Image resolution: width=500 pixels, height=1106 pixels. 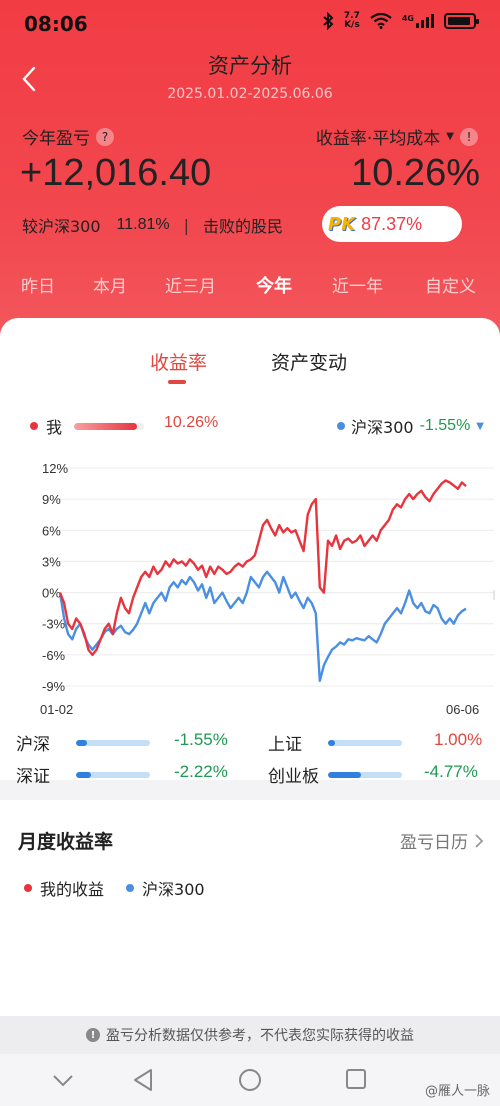 I want to click on legend-my-income: 我的收益, so click(x=72, y=889).